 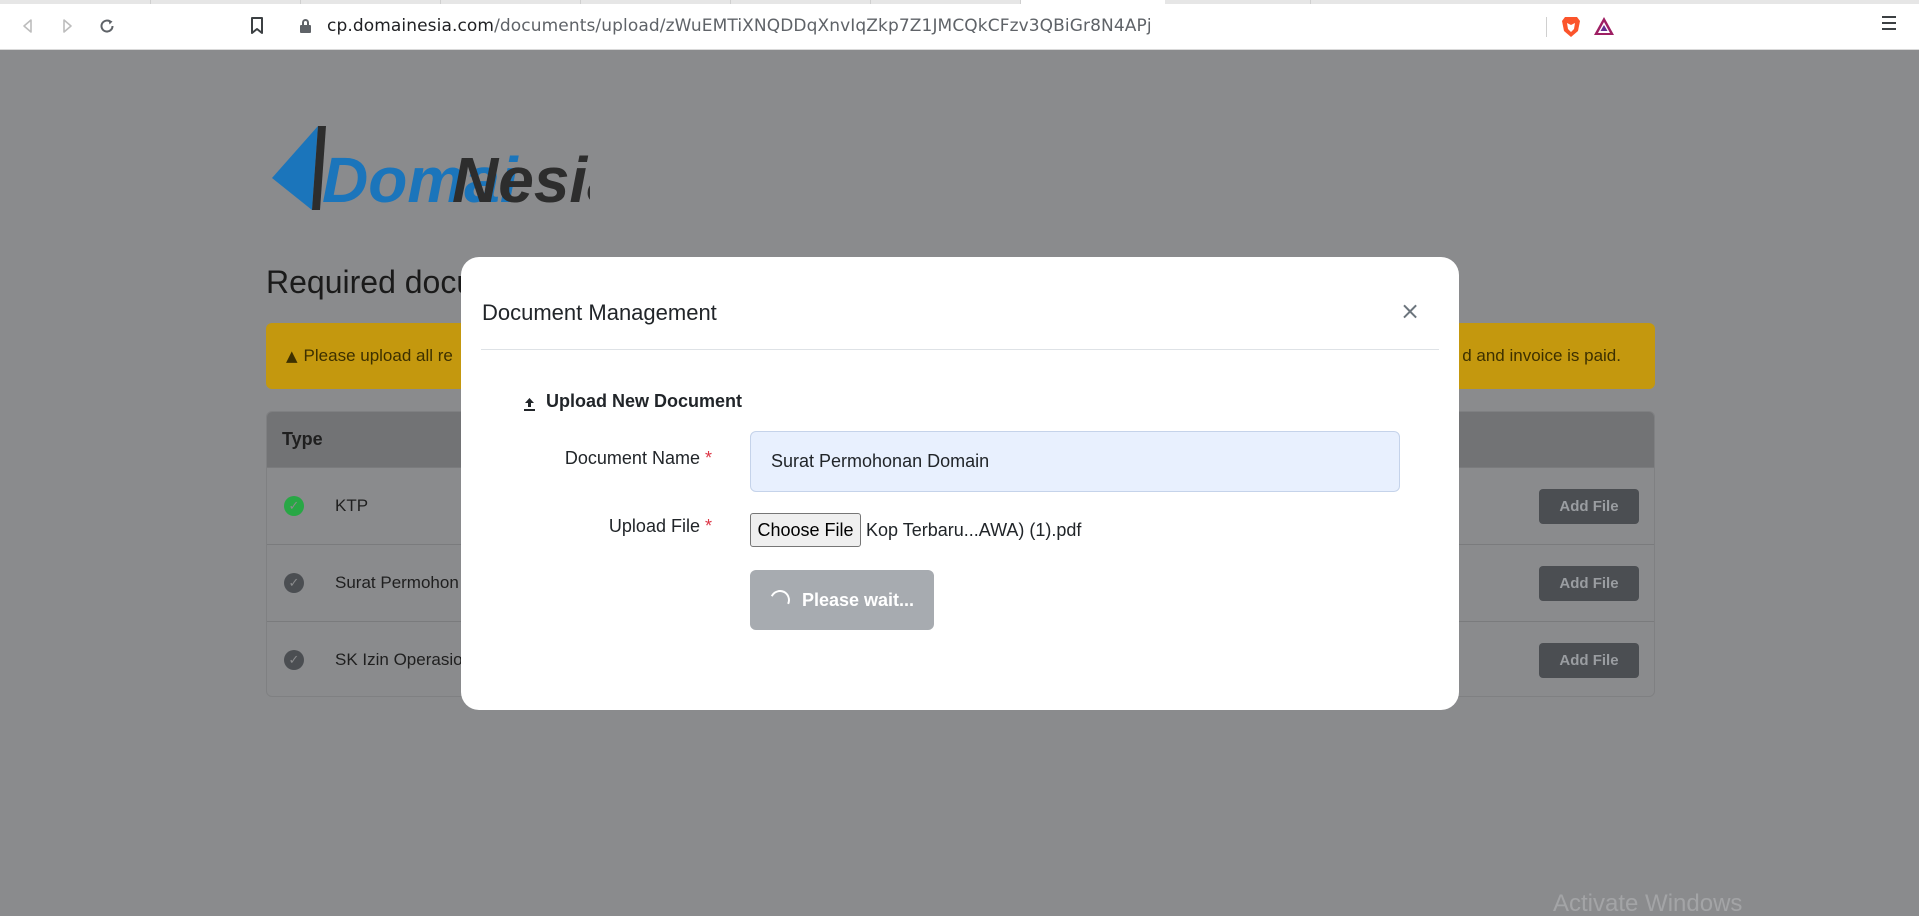 I want to click on activate-windows-watermark: Activate Windows, so click(x=1648, y=903).